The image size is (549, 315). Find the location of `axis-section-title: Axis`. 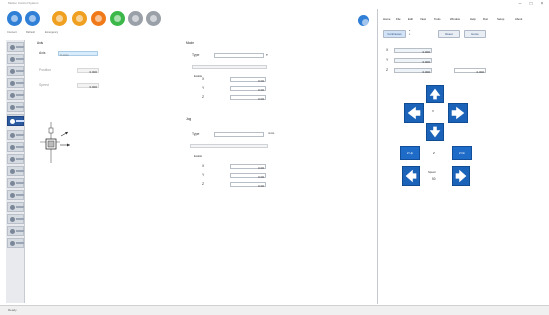

axis-section-title: Axis is located at coordinates (40, 43).